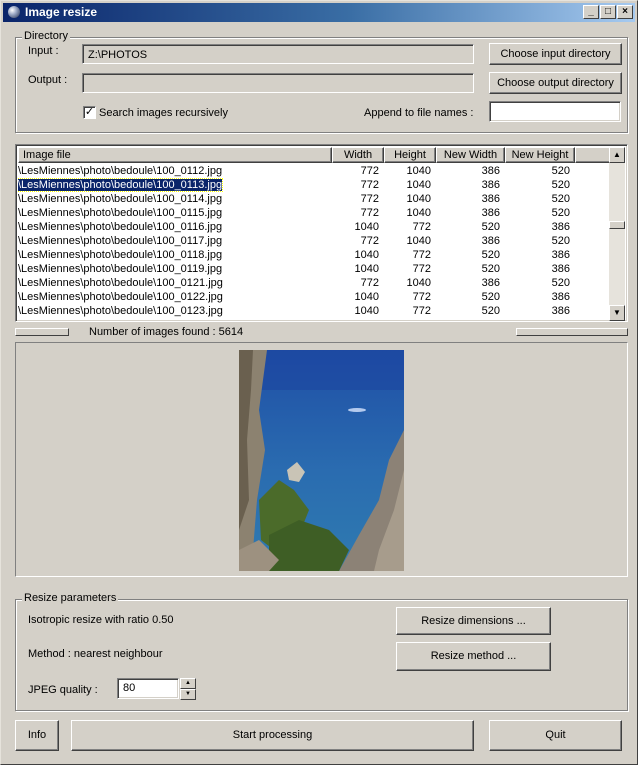 This screenshot has width=638, height=765. I want to click on input-directory-field: Z:\PHOTOS, so click(278, 54).